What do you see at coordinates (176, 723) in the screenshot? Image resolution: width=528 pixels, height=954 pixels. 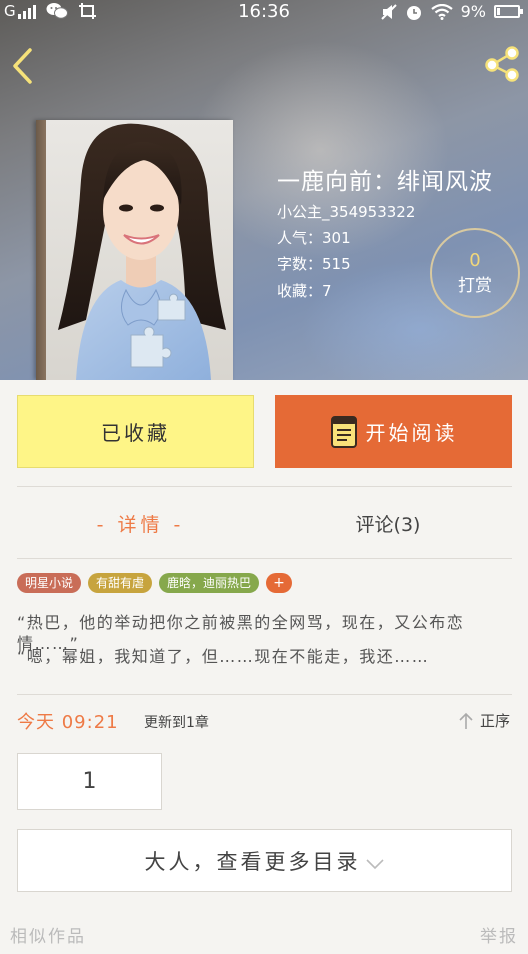 I see `update-text: 更新到1章` at bounding box center [176, 723].